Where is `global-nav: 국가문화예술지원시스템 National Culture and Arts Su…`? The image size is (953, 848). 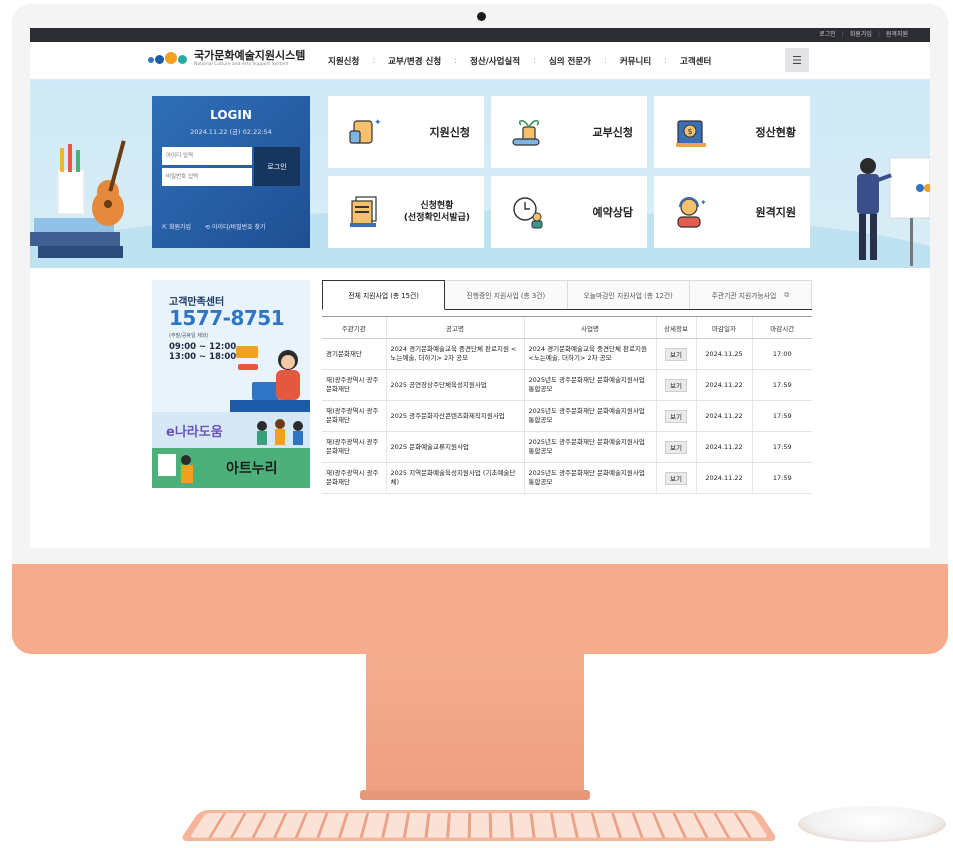
global-nav: 국가문화예술지원시스템 National Culture and Arts Su… is located at coordinates (480, 61).